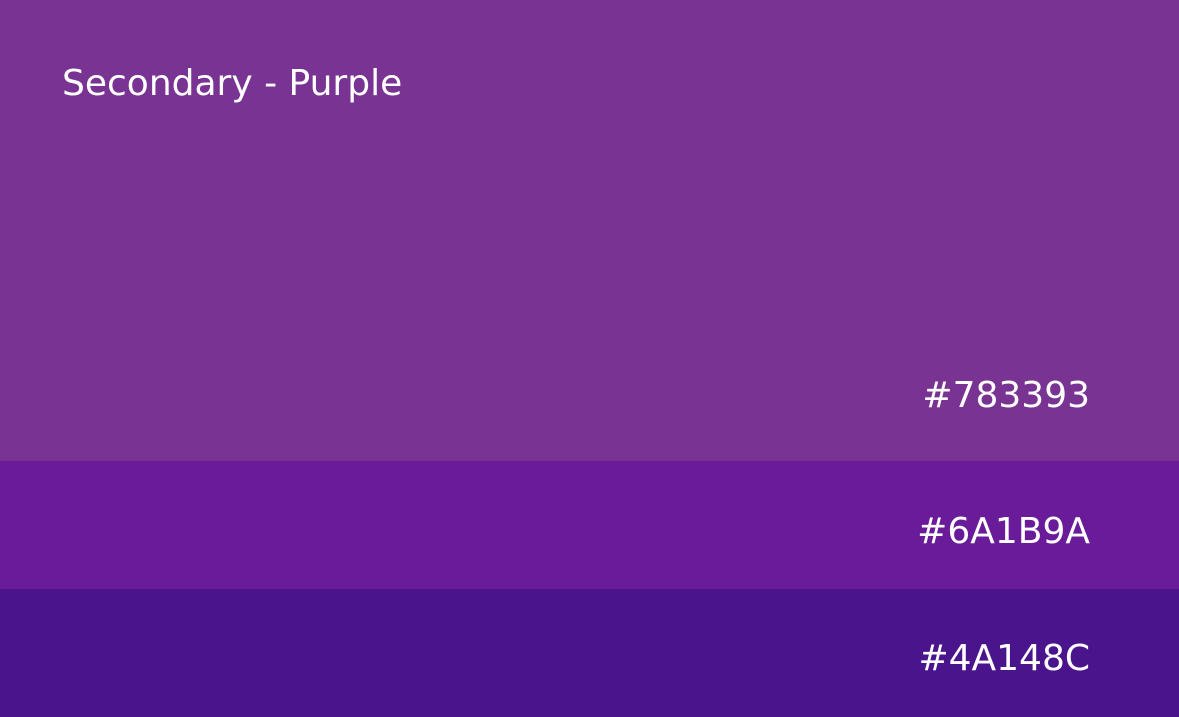 This screenshot has width=1179, height=717. I want to click on palette-title: Secondary - Purple, so click(232, 83).